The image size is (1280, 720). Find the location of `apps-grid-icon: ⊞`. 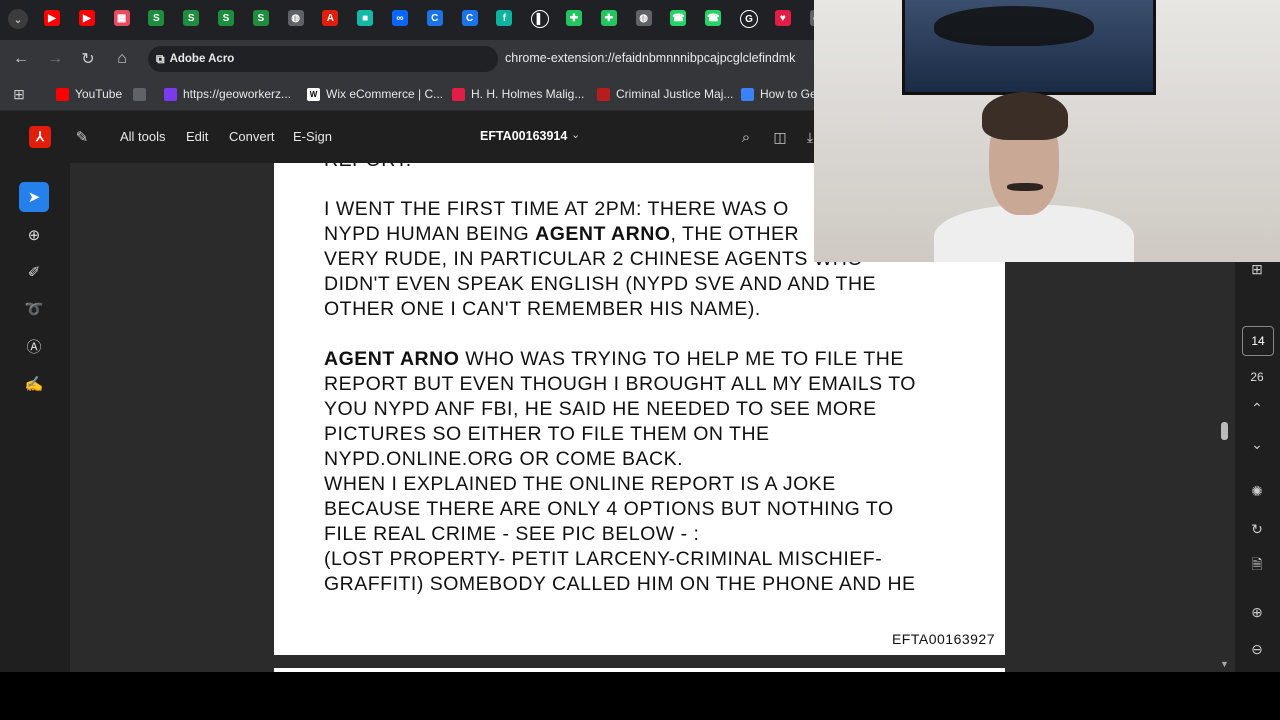

apps-grid-icon: ⊞ is located at coordinates (19, 94).